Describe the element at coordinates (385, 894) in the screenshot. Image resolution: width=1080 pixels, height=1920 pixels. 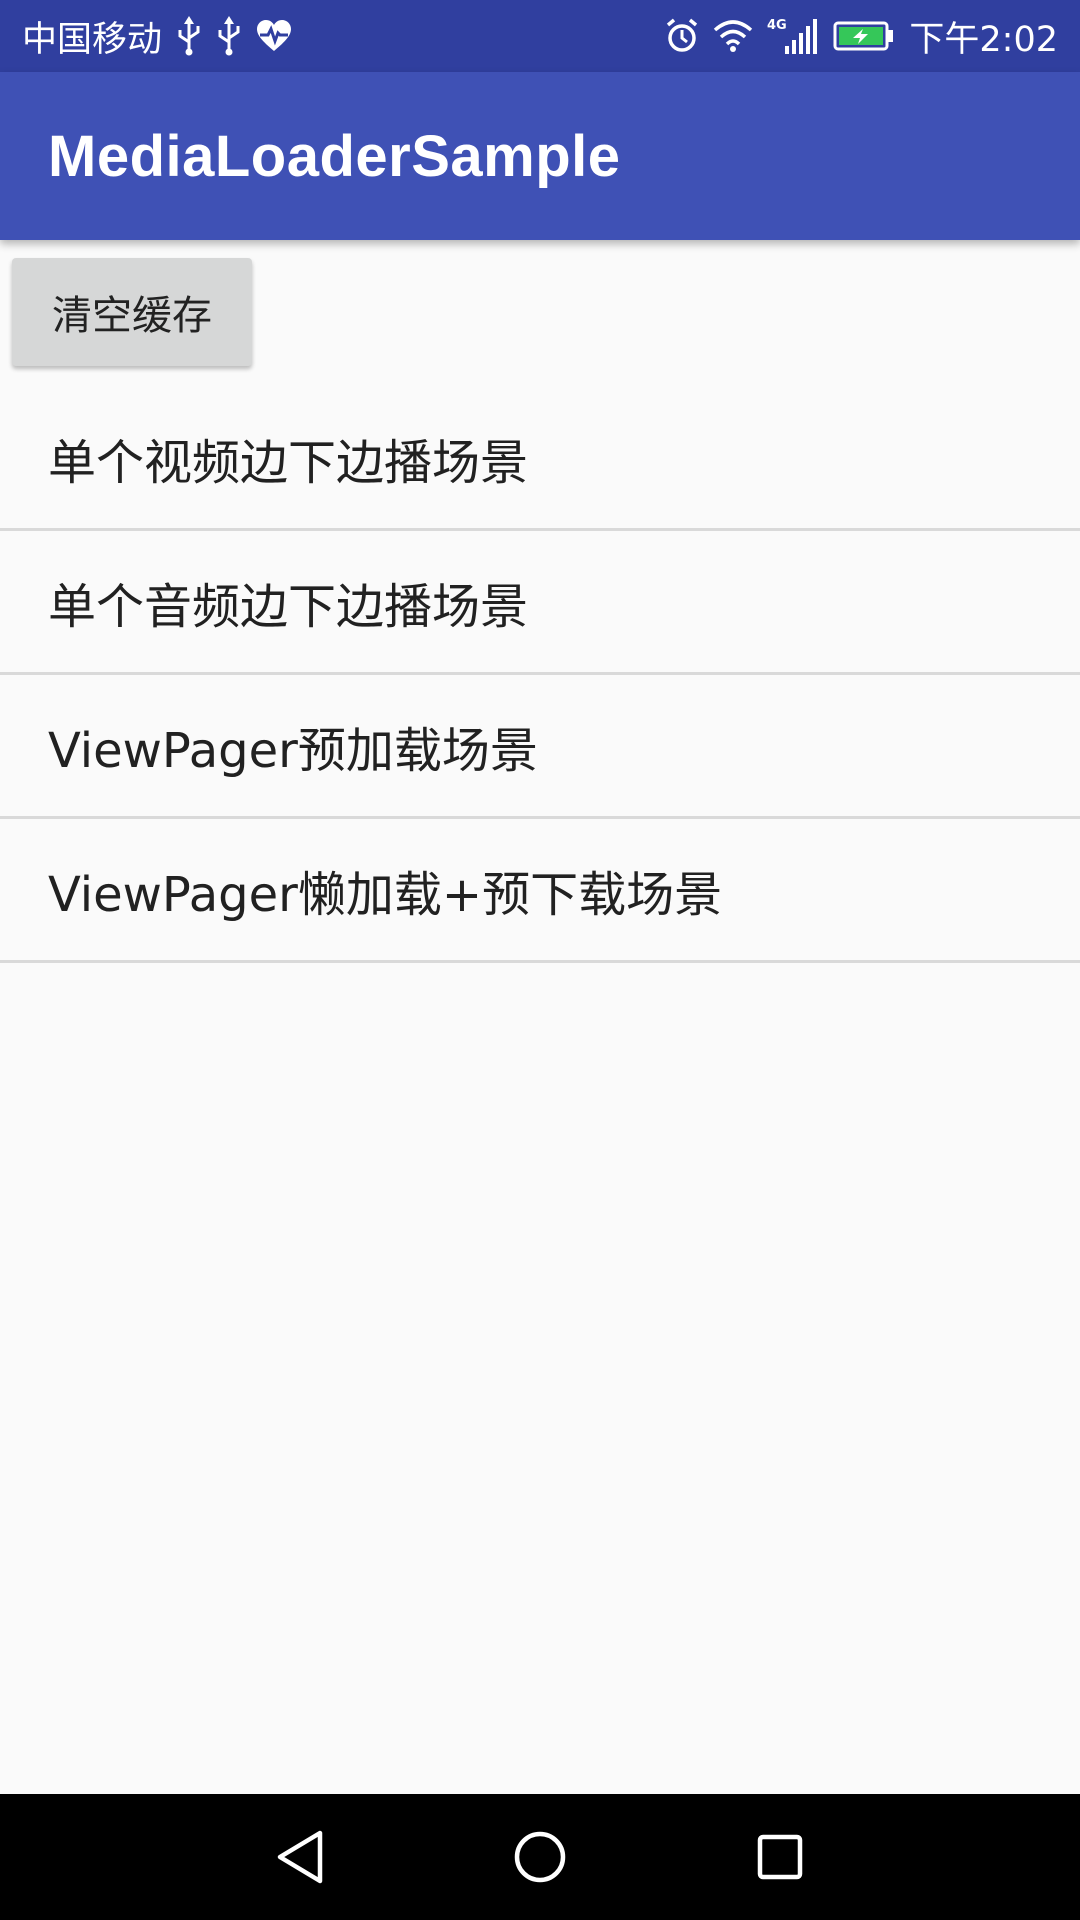
I see `list-item-label: ViewPager懒加载+预下载场景` at that location.